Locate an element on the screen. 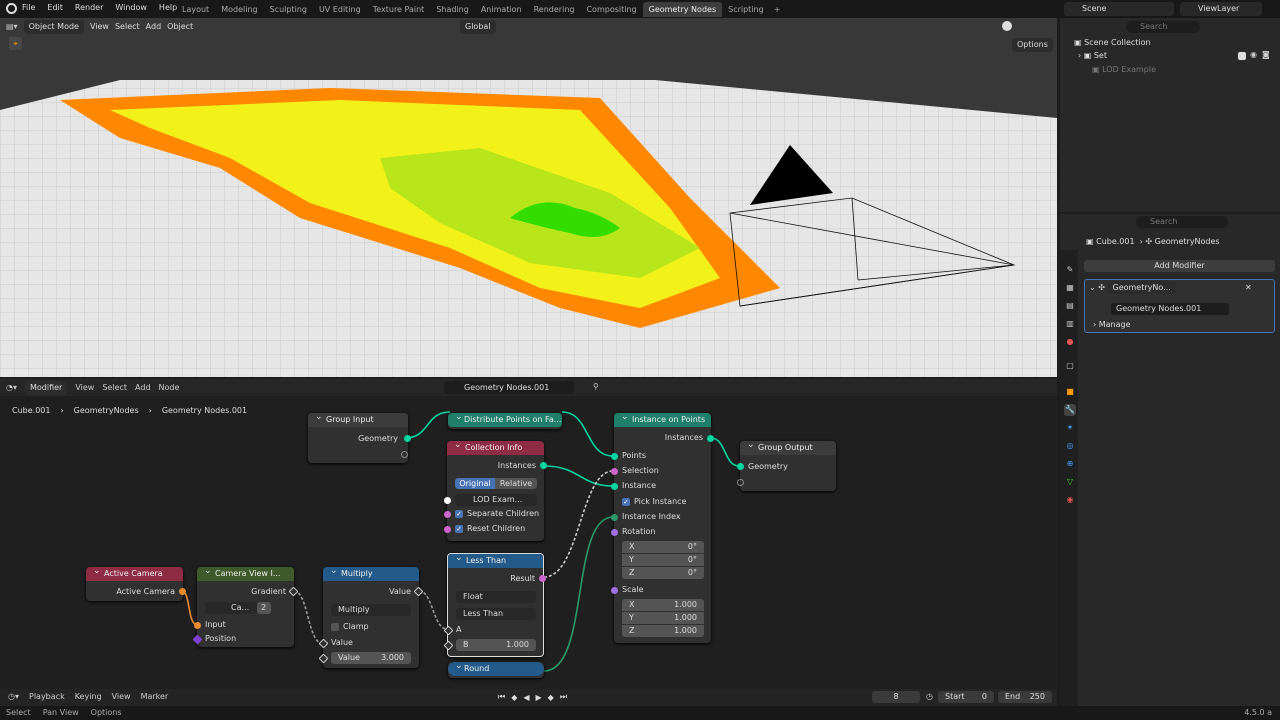  less-than-title: Less Than is located at coordinates (495, 559).